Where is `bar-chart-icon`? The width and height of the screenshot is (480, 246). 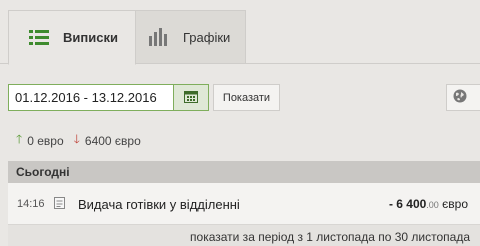 bar-chart-icon is located at coordinates (160, 37).